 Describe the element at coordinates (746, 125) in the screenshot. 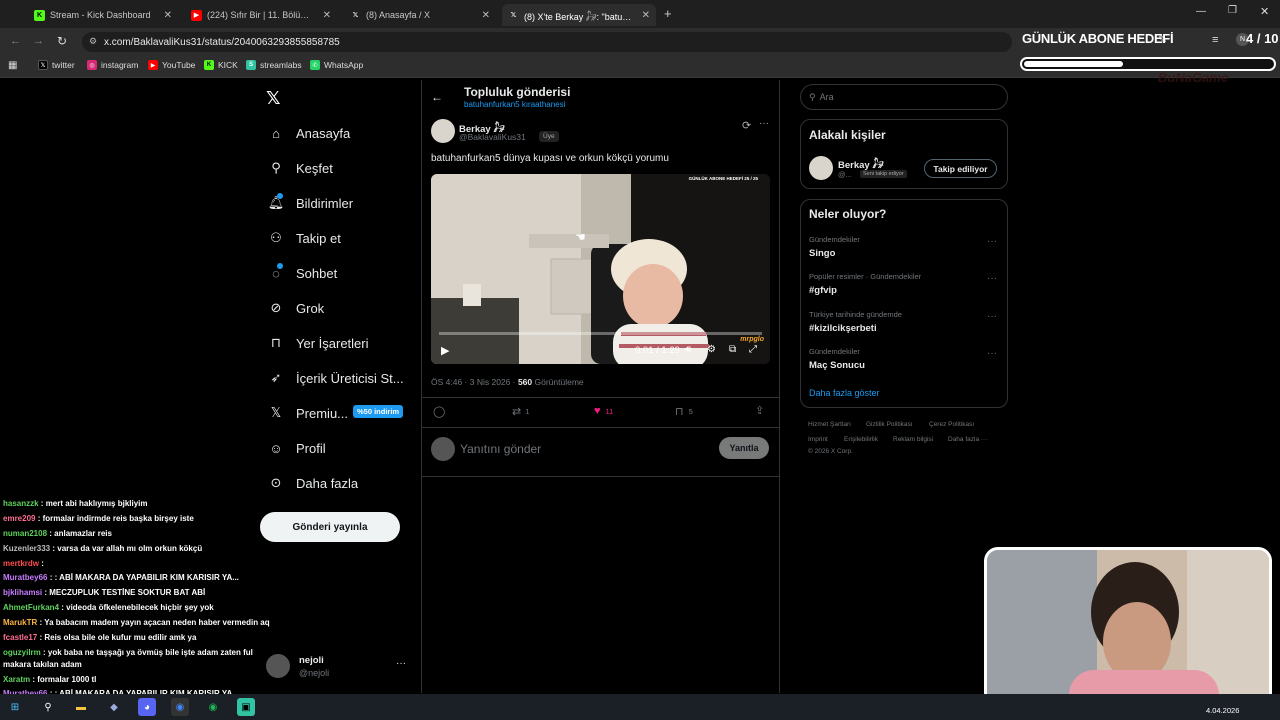

I see `grok-action-icon: ⟳` at that location.